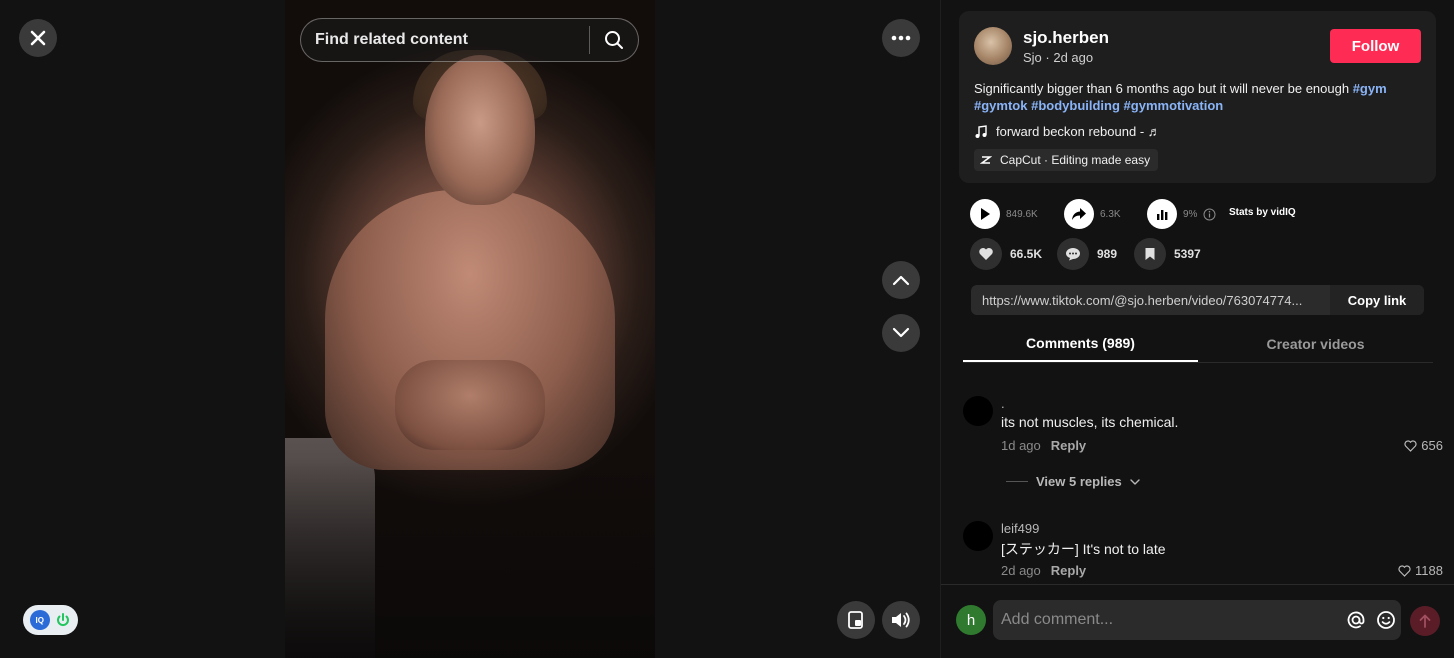 This screenshot has width=1454, height=658. What do you see at coordinates (1107, 254) in the screenshot?
I see `comments-count: 989` at bounding box center [1107, 254].